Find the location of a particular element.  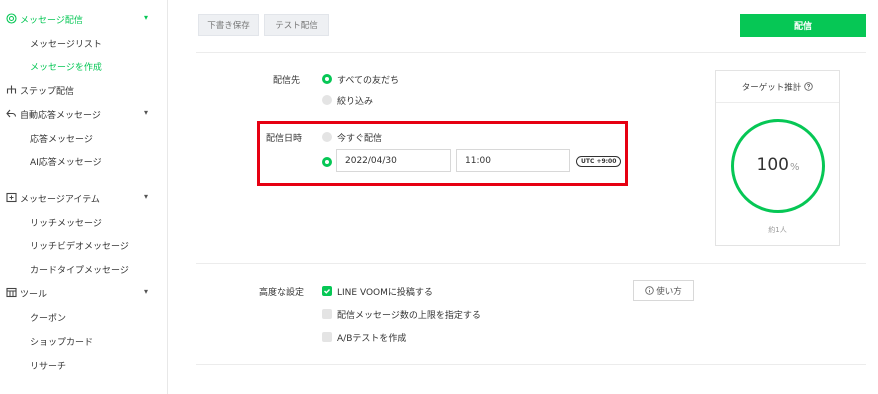

option-filter: 絞り込み is located at coordinates (355, 102).